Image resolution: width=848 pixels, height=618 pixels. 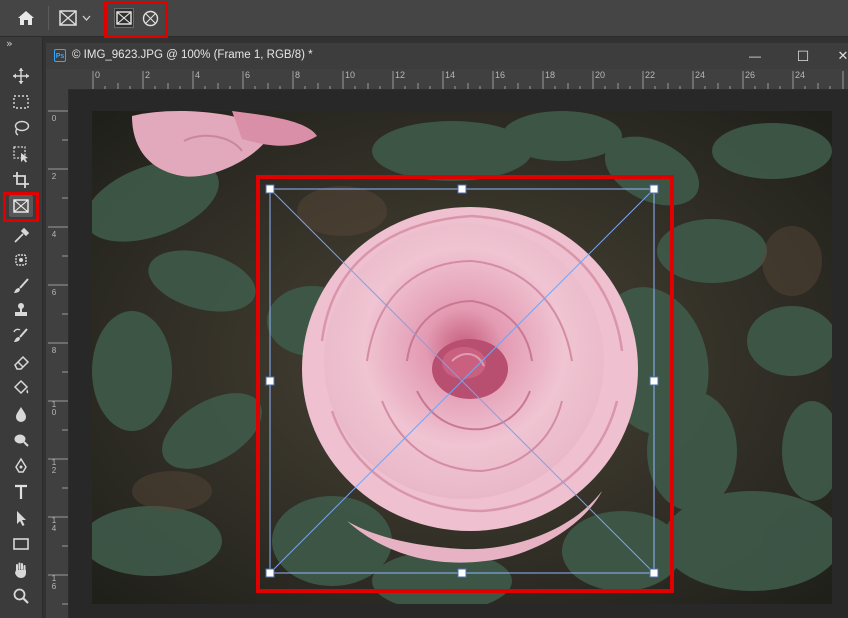 I want to click on rect-marquee-icon, so click(x=21, y=102).